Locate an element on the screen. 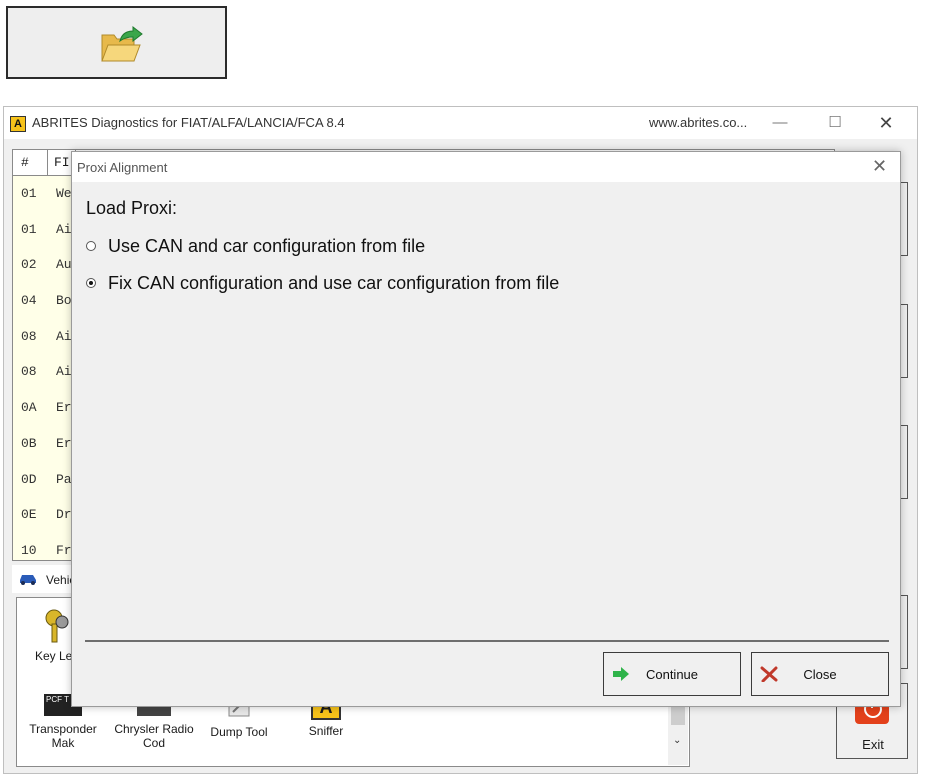 The width and height of the screenshot is (925, 781). continue-button: Continue is located at coordinates (672, 674).